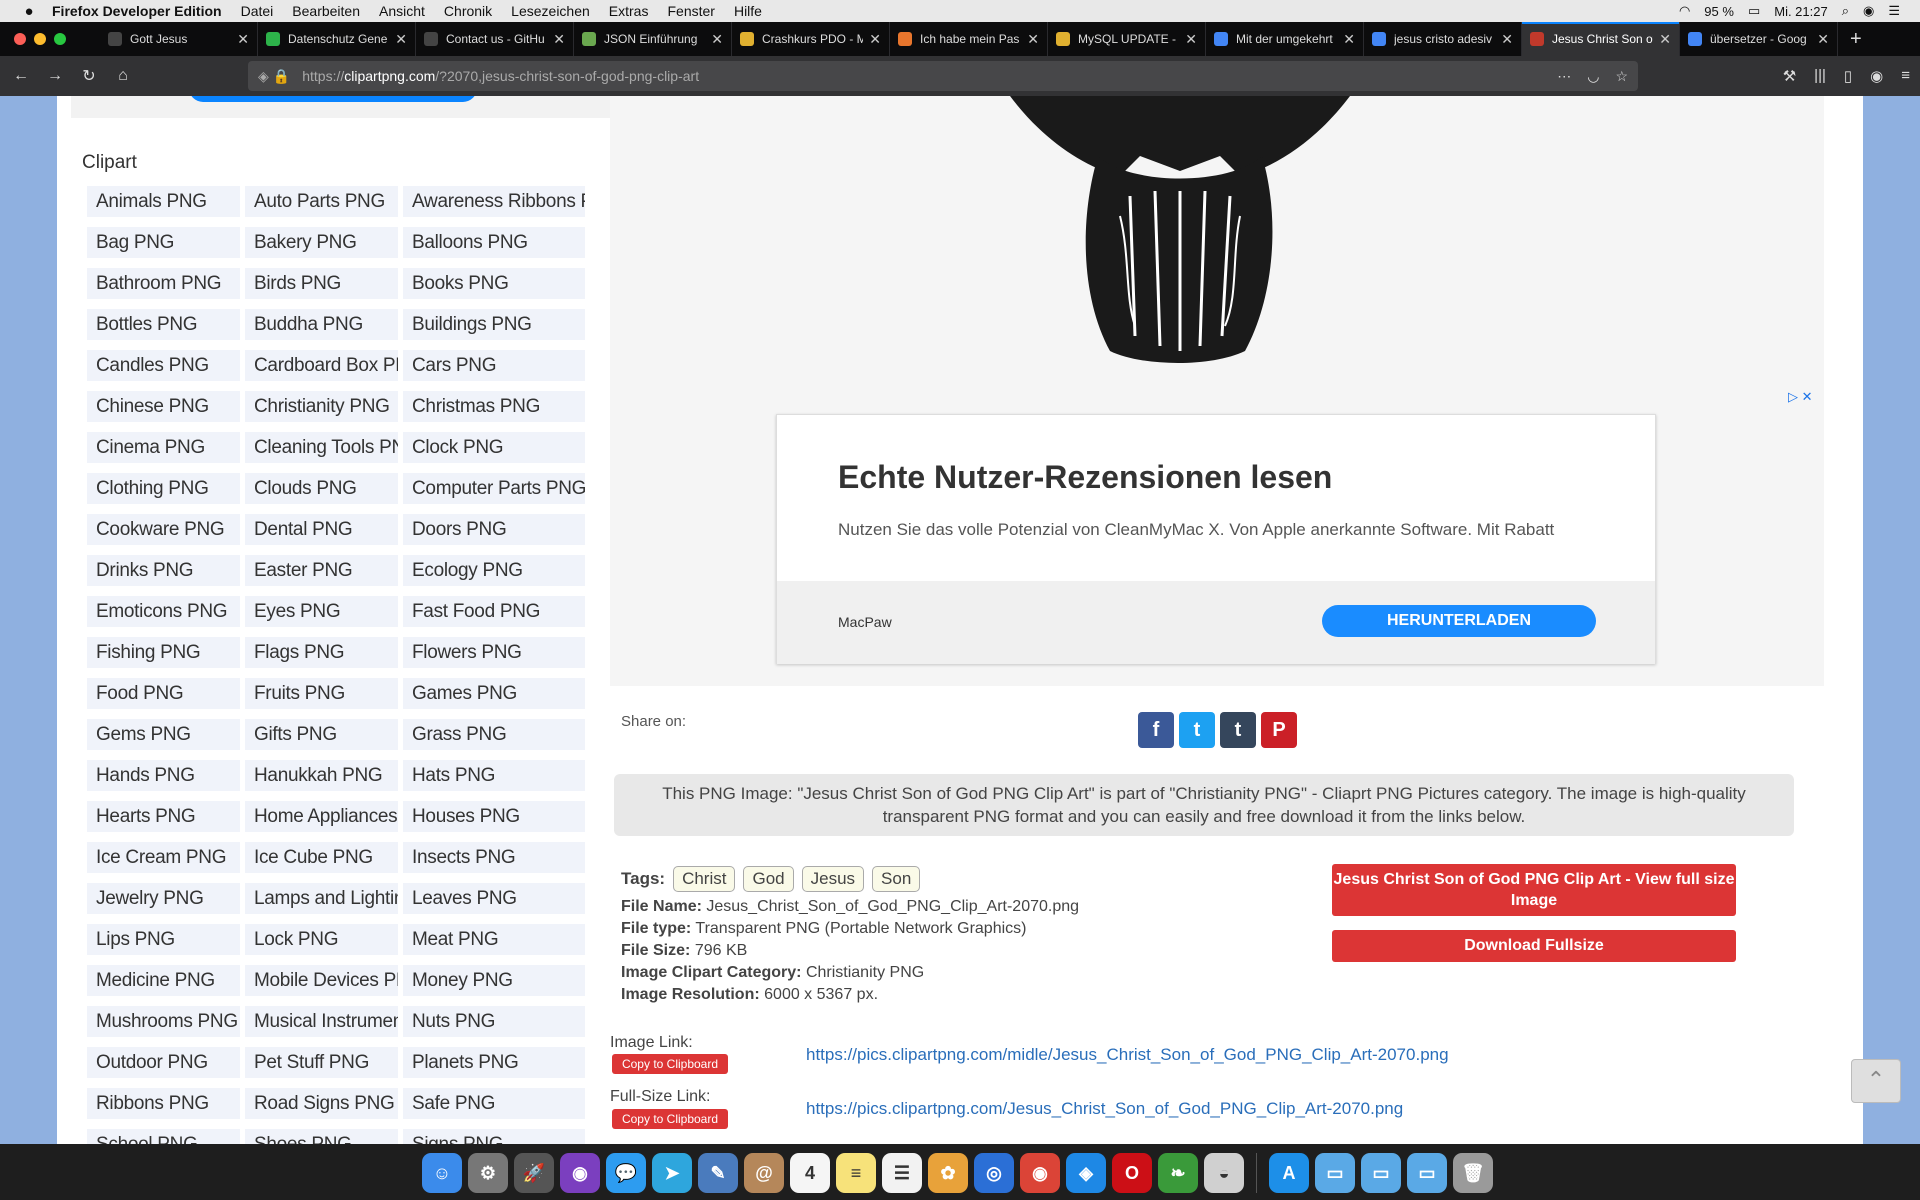 This screenshot has height=1200, width=1920. I want to click on category-link: Birds PNG, so click(321, 283).